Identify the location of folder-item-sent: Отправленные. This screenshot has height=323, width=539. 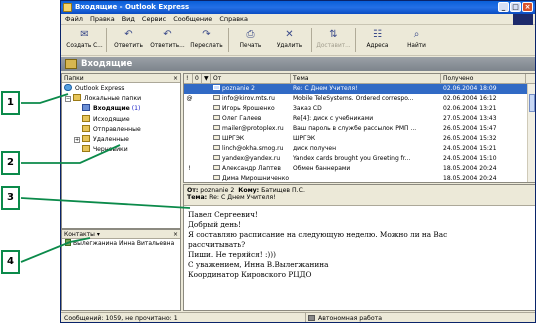
(121, 129).